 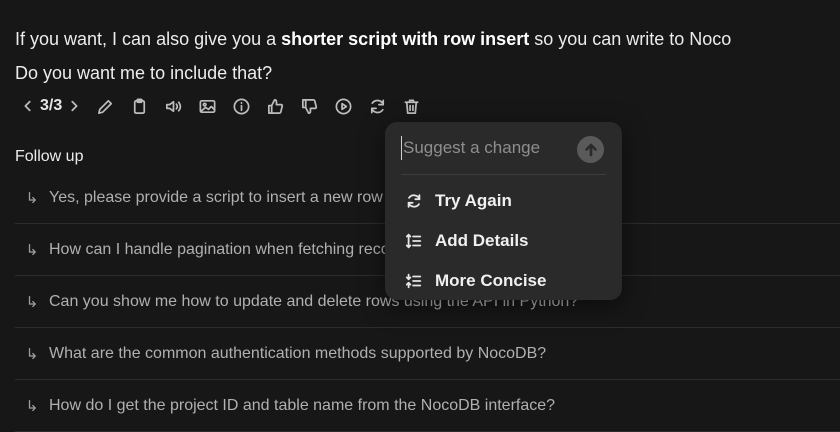 What do you see at coordinates (49, 156) in the screenshot?
I see `follow-up-title: Follow up` at bounding box center [49, 156].